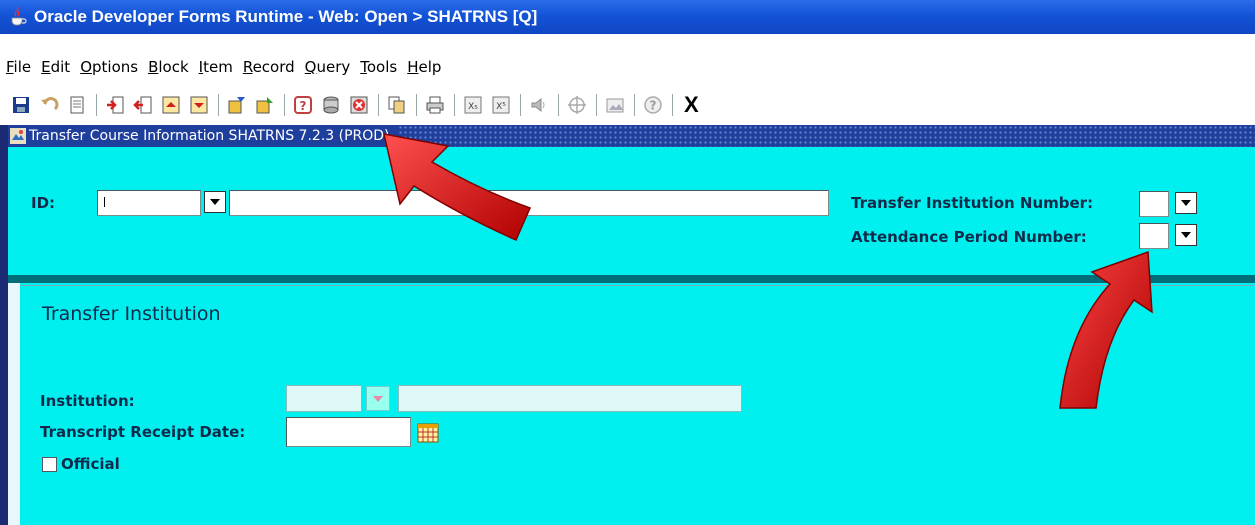 The height and width of the screenshot is (525, 1255). I want to click on transfer-institution-lov-button, so click(1186, 203).